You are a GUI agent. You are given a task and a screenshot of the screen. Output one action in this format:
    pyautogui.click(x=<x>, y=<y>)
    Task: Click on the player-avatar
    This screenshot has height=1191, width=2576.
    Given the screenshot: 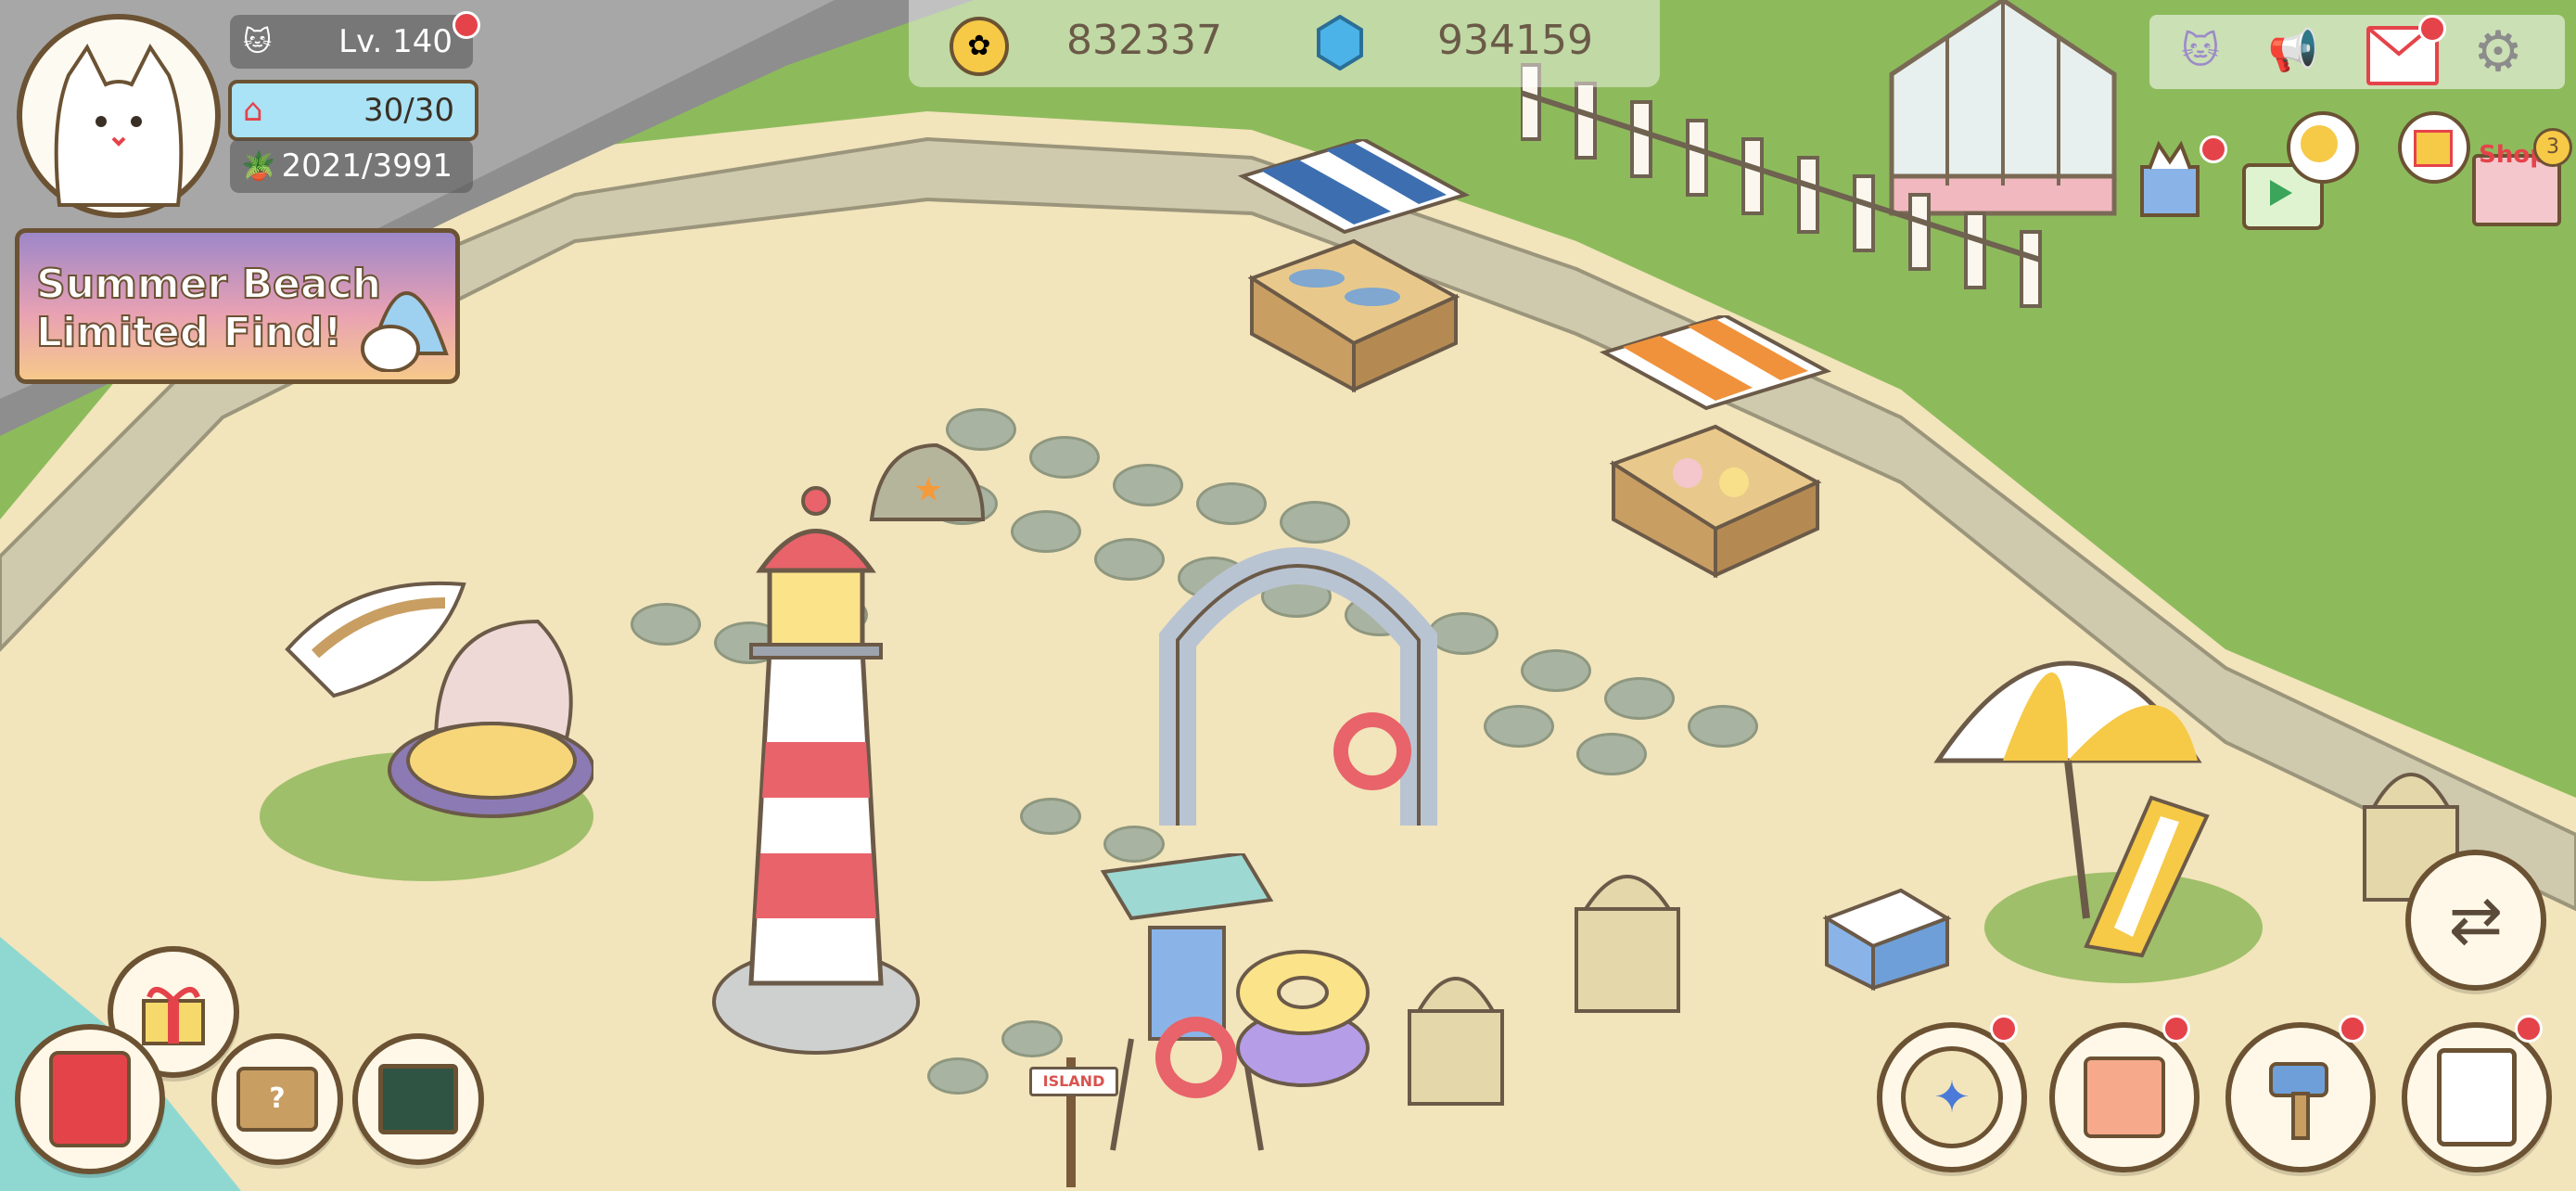 What is the action you would take?
    pyautogui.click(x=119, y=116)
    